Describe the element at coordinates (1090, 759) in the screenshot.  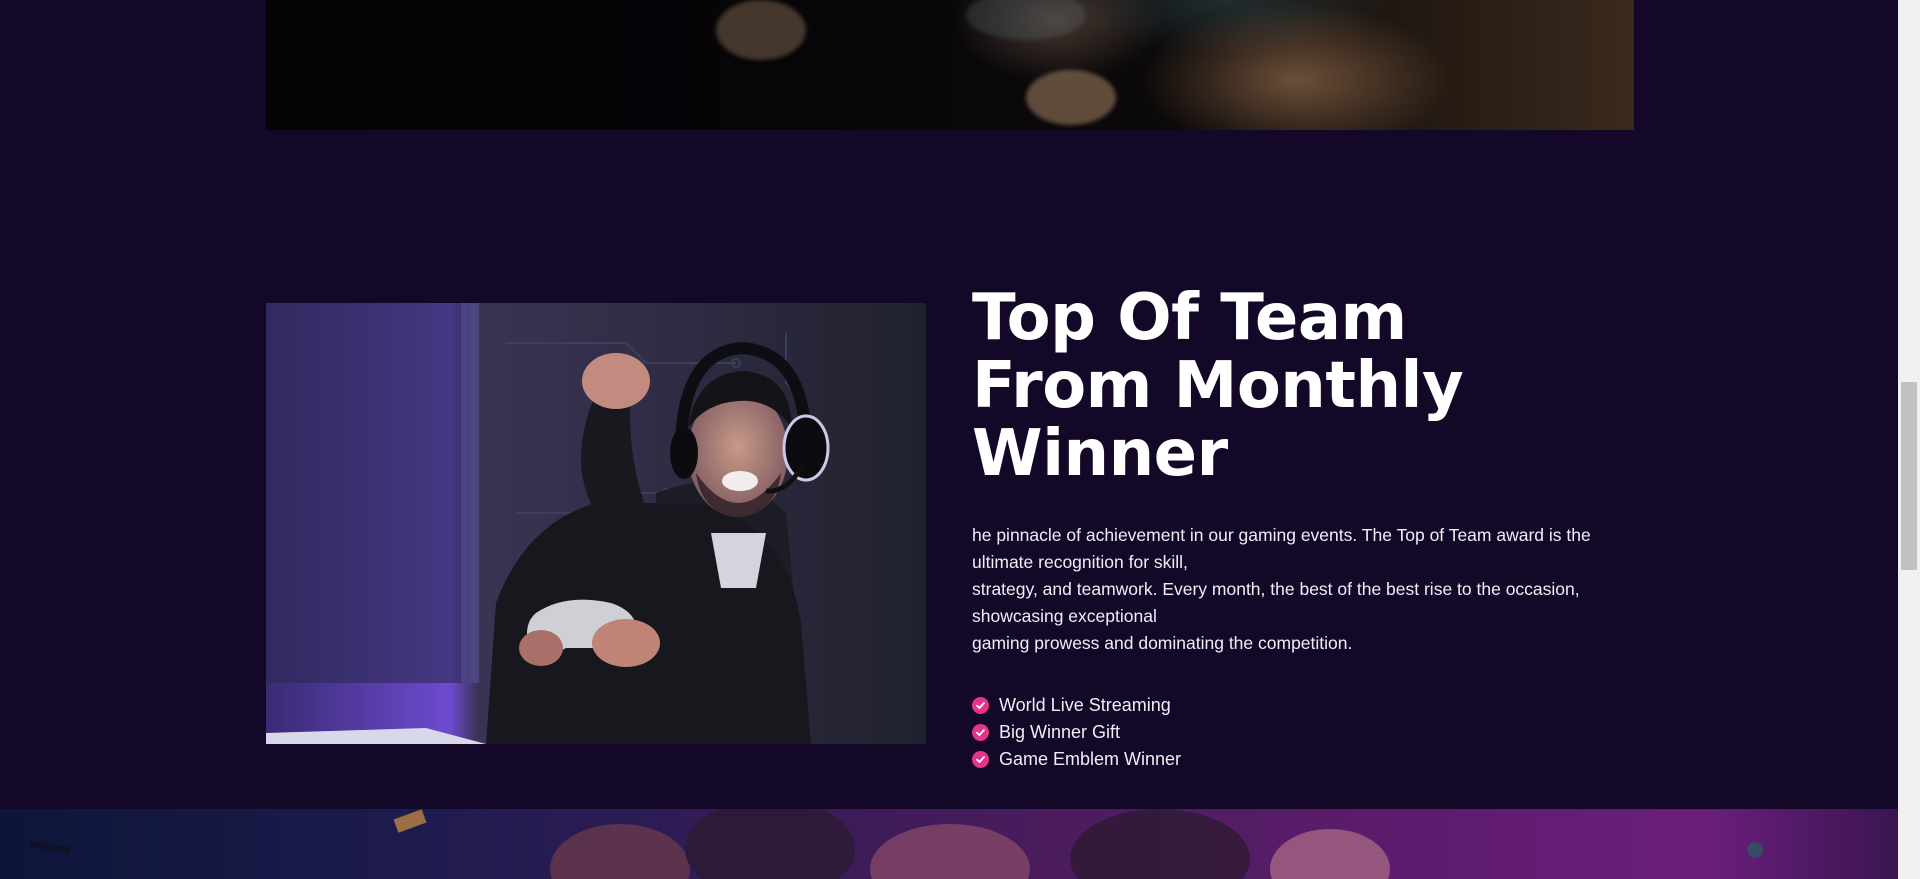
I see `feature-item-label: Game Emblem Winner` at that location.